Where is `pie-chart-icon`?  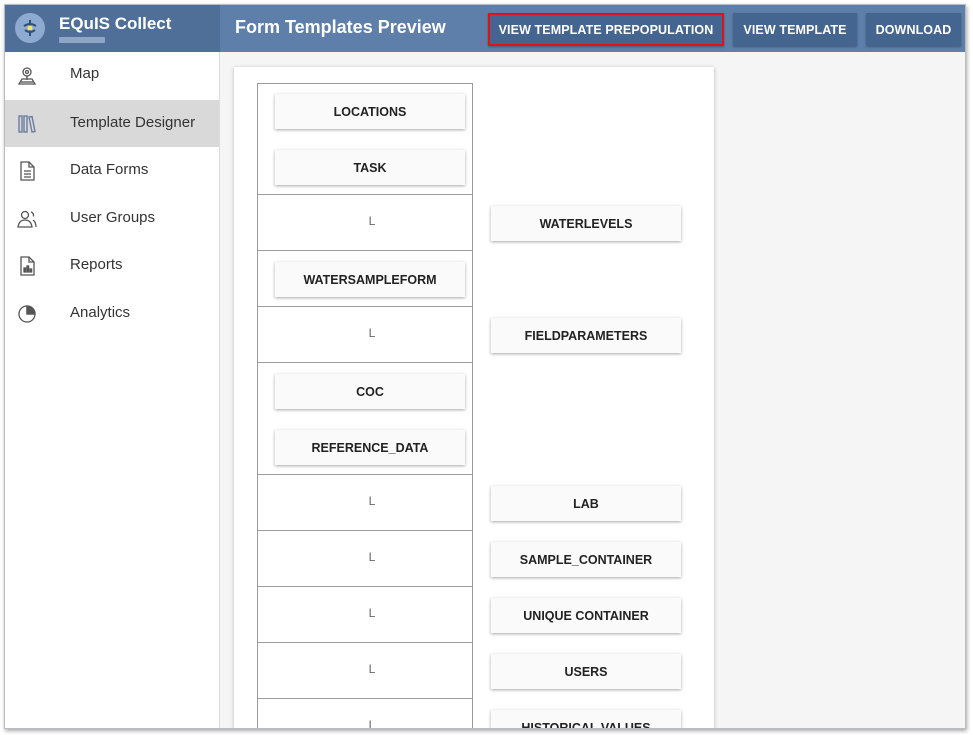
pie-chart-icon is located at coordinates (27, 314).